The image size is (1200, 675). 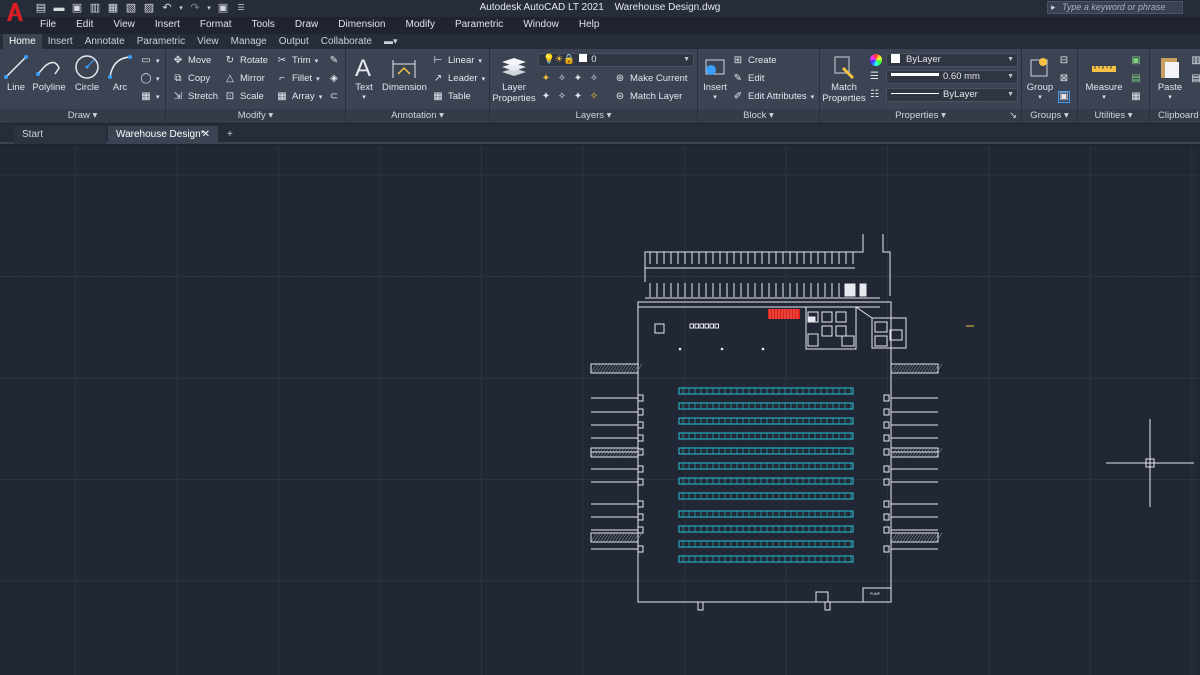 What do you see at coordinates (208, 41) in the screenshot?
I see `tab-view: View` at bounding box center [208, 41].